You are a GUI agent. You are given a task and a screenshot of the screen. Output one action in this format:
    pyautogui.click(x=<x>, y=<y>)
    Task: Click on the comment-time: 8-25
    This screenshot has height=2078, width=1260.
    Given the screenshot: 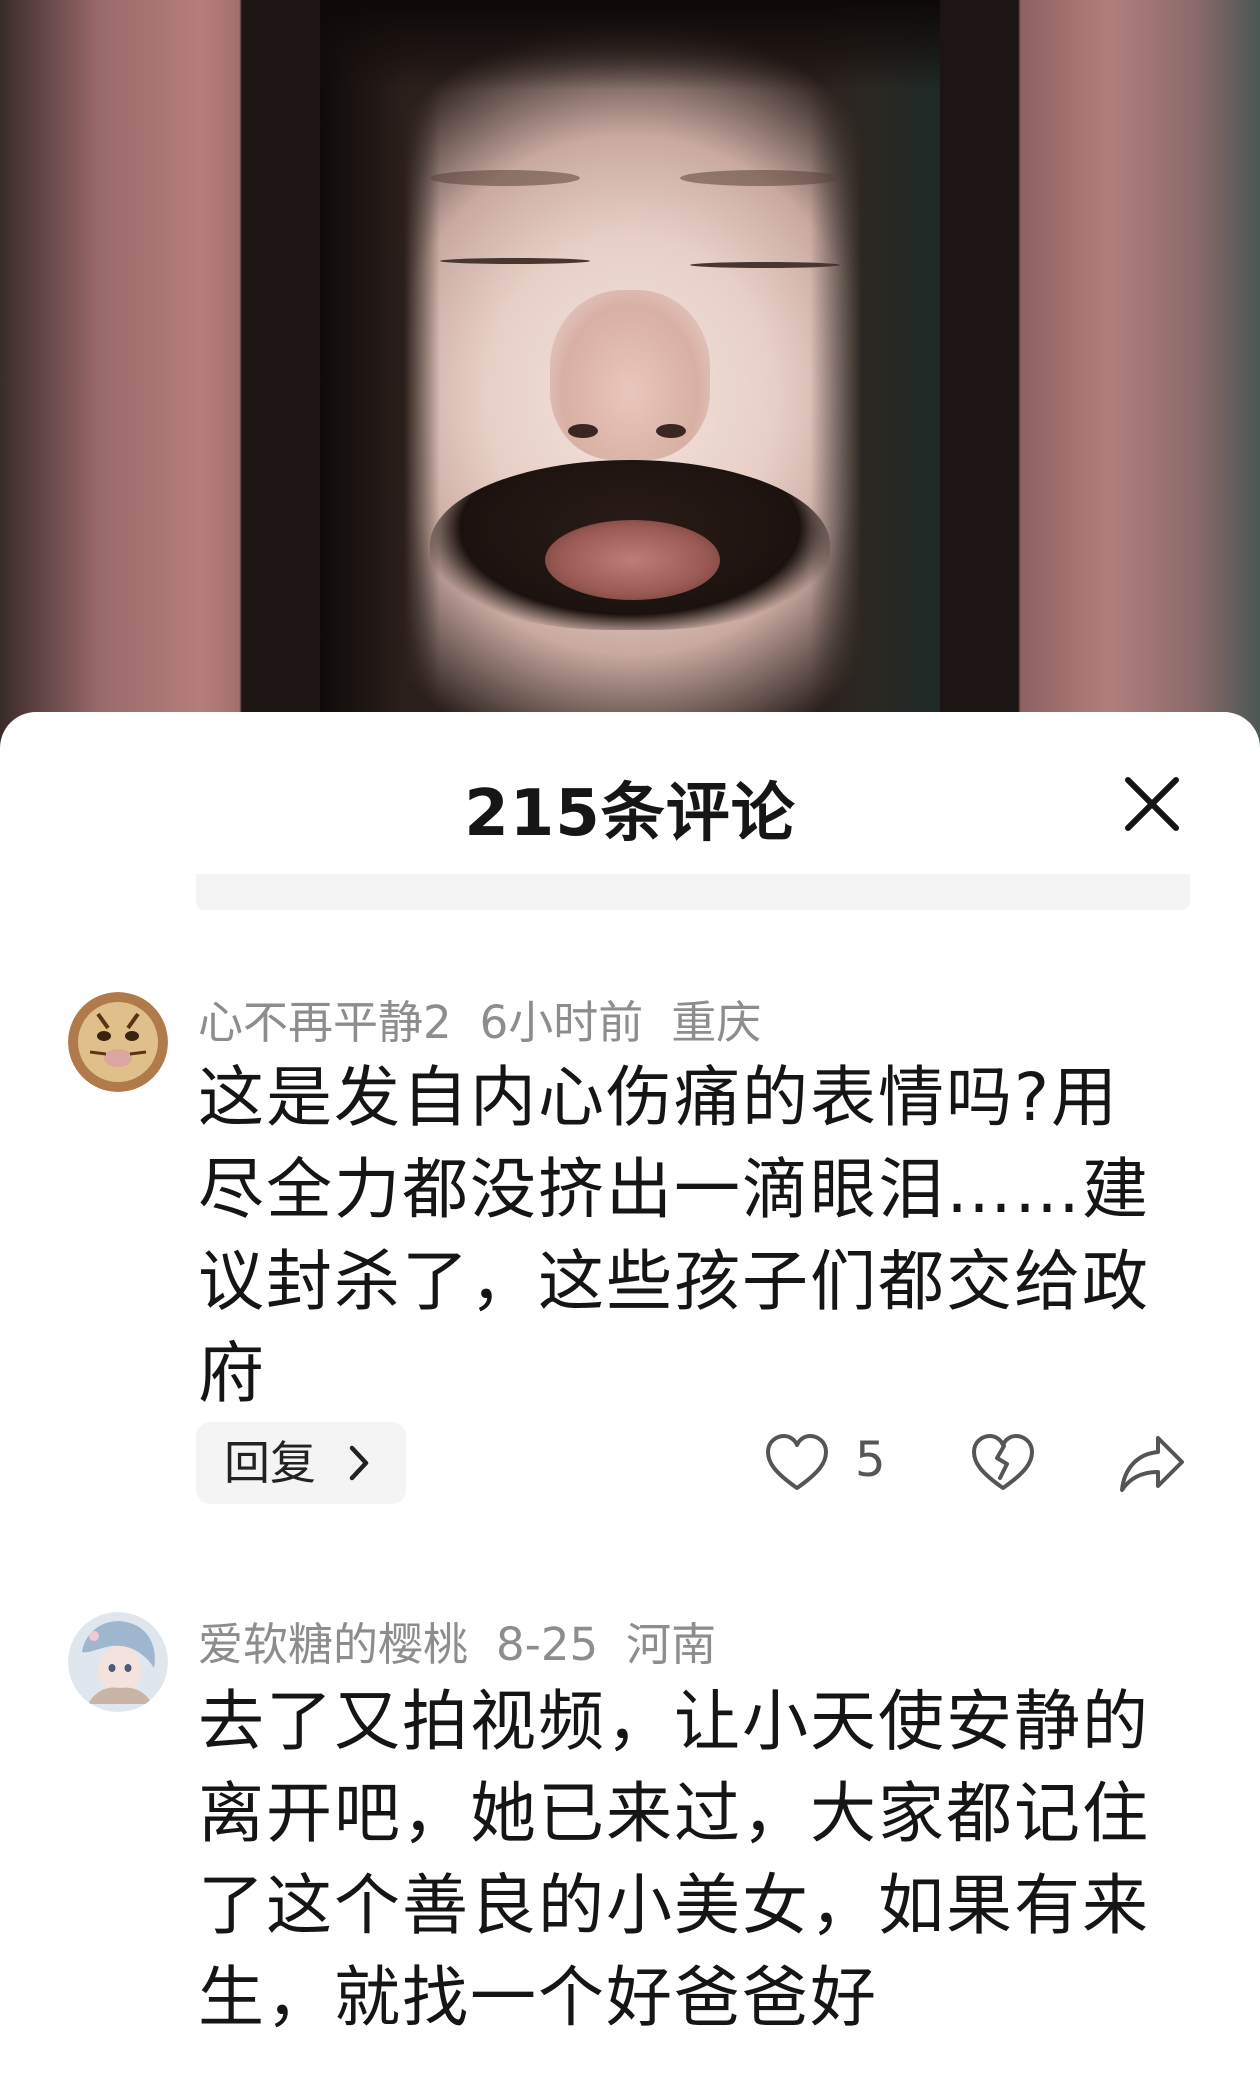 What is the action you would take?
    pyautogui.click(x=547, y=1644)
    